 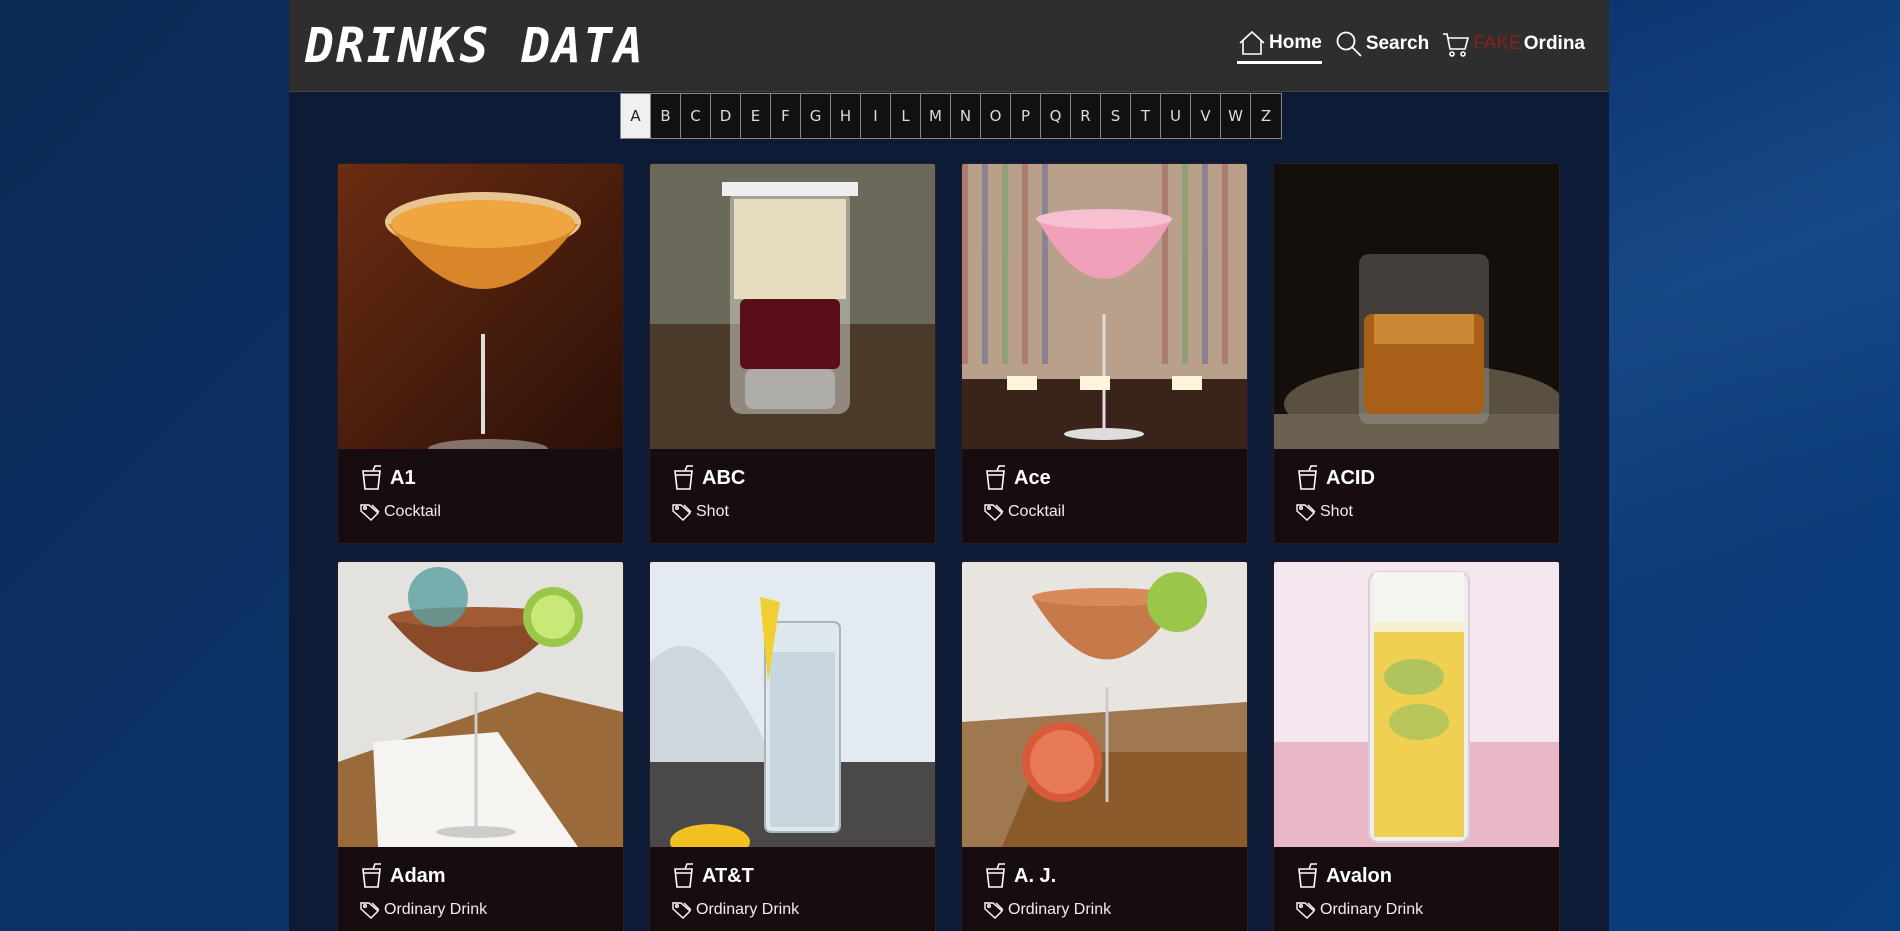 I want to click on letter-w: W, so click(x=1236, y=116).